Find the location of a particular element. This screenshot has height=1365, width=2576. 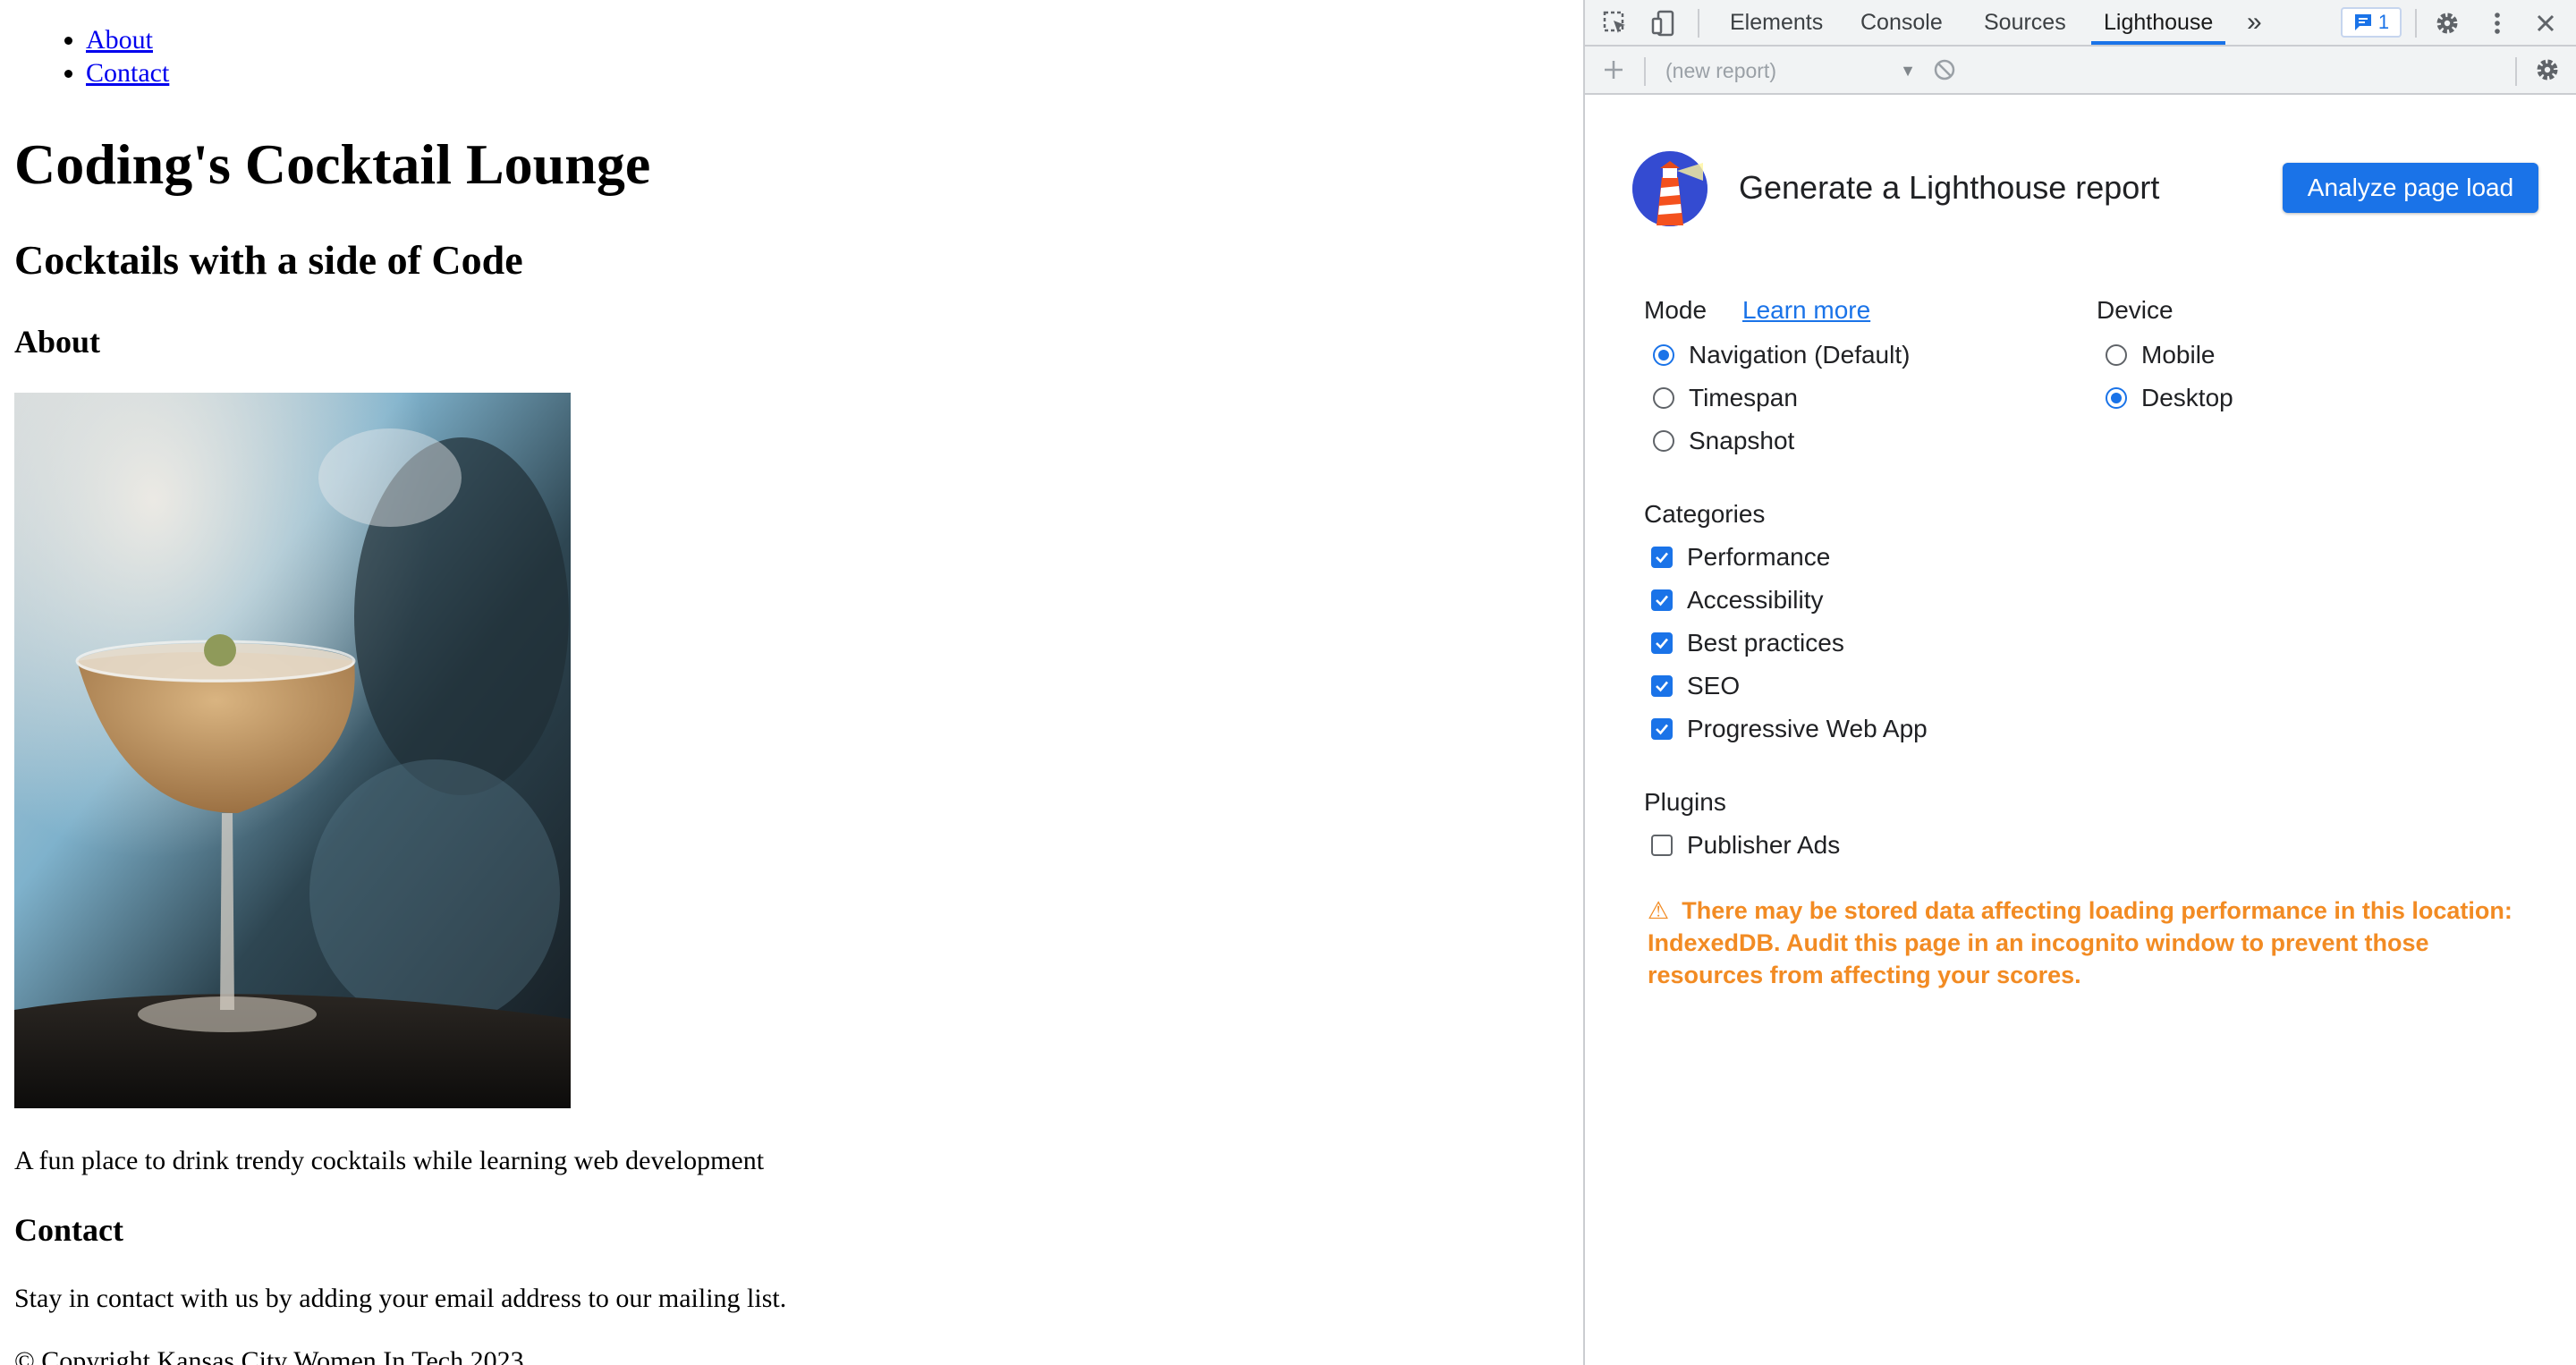

device-label: Device is located at coordinates (2135, 310).